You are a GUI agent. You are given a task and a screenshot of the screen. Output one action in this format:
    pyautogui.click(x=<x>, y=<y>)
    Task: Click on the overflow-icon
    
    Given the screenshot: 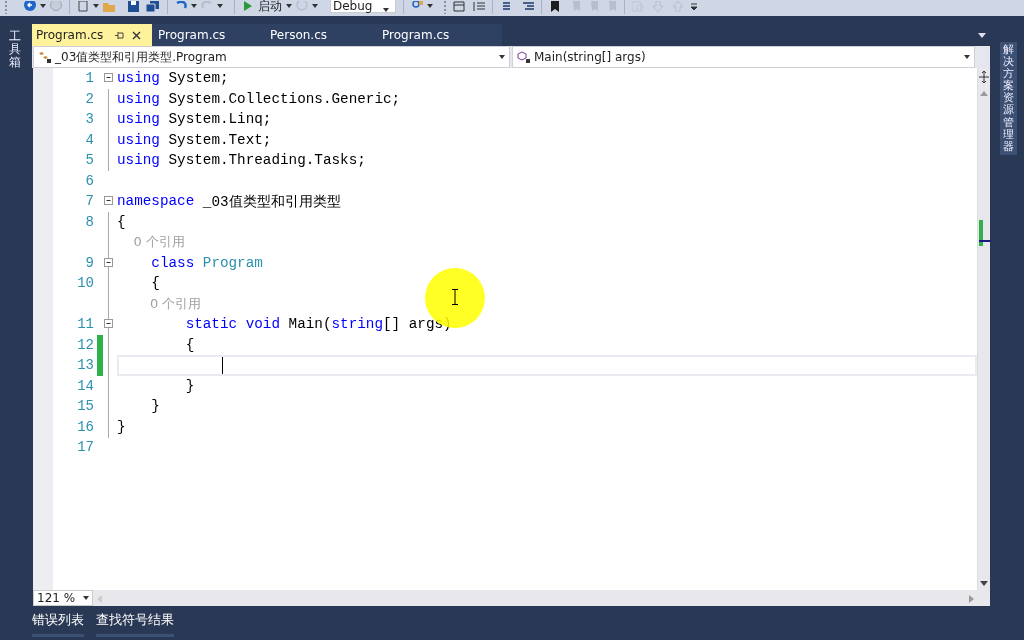 What is the action you would take?
    pyautogui.click(x=694, y=6)
    